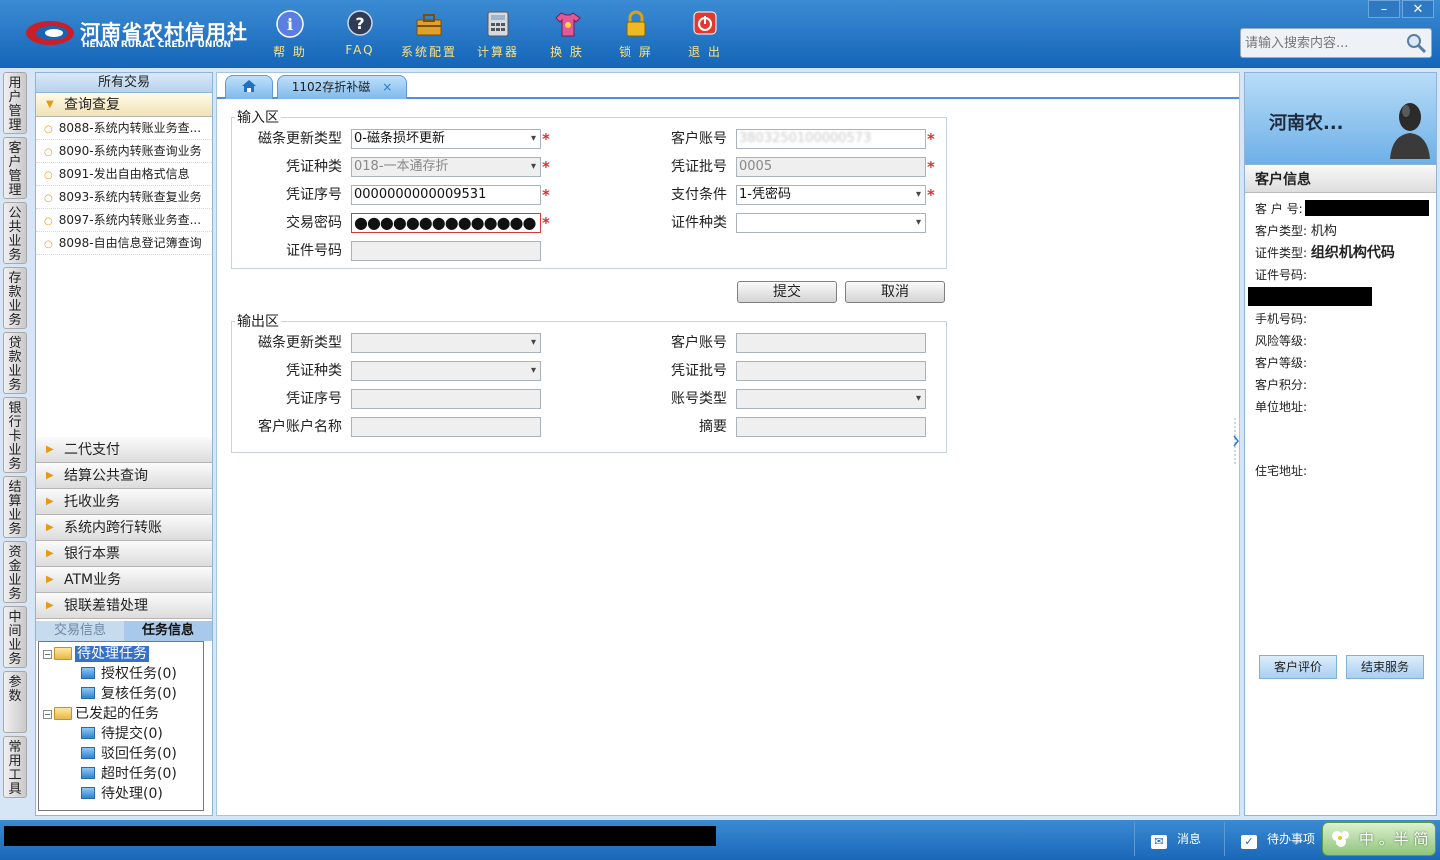  I want to click on nav-item-8098: ○ 8098-自由信息登记簿查询, so click(124, 243).